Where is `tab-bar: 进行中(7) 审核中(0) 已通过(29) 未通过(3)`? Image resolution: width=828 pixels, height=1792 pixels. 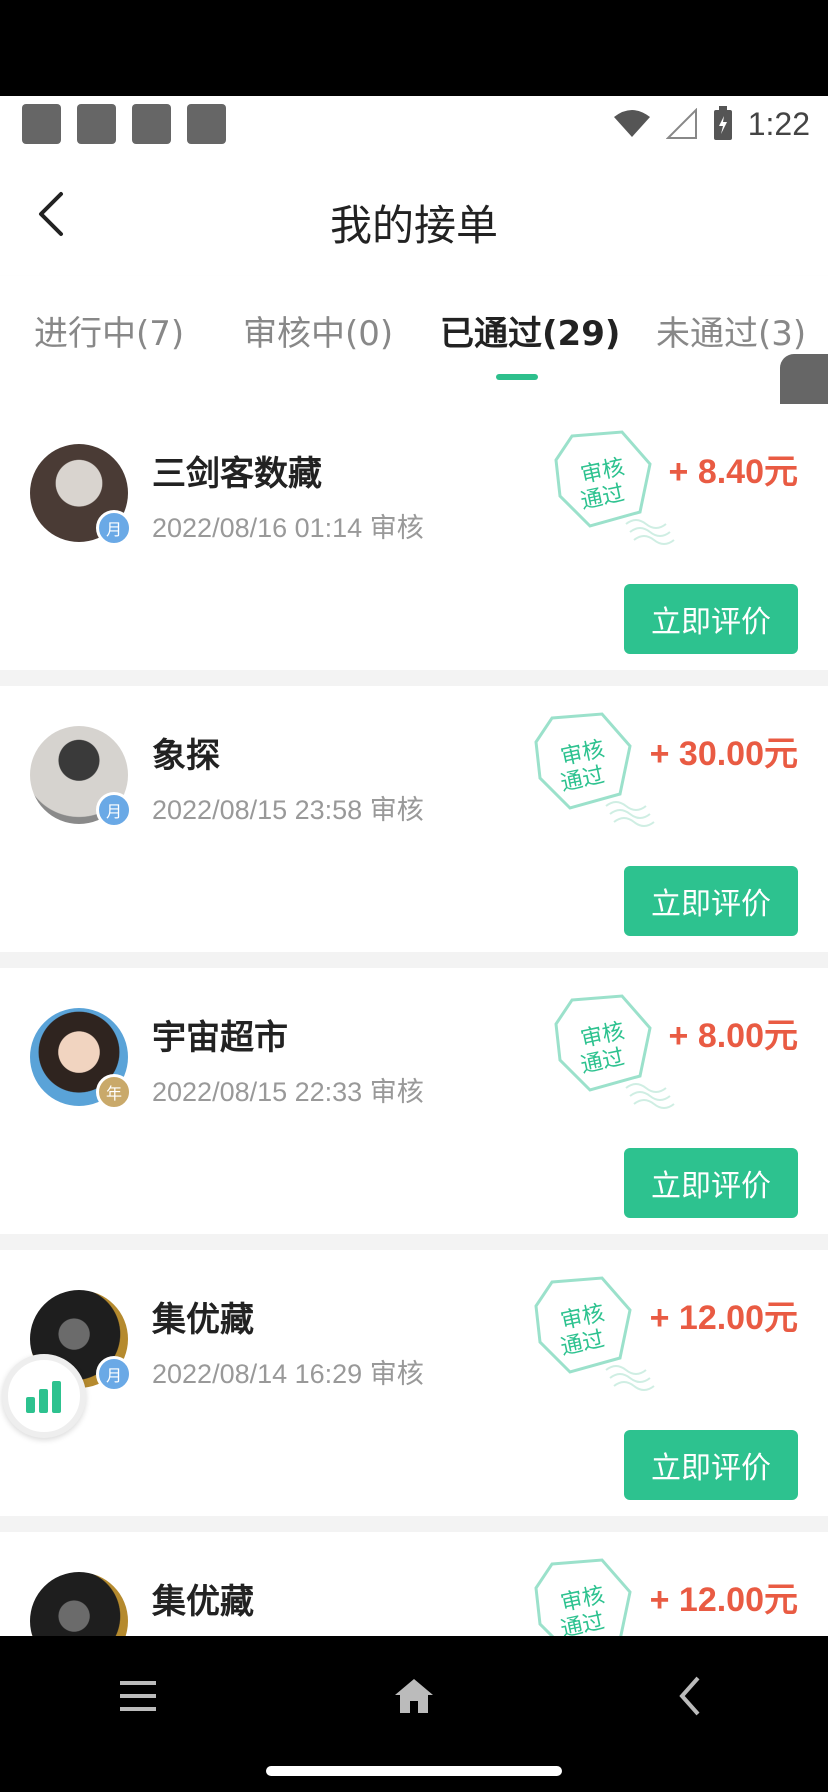 tab-bar: 进行中(7) 审核中(0) 已通过(29) 未通过(3) is located at coordinates (414, 340).